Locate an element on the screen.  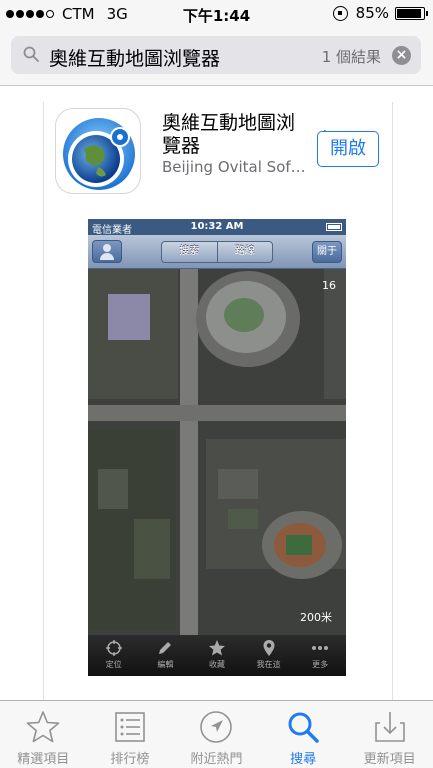
battery-percent: 85% is located at coordinates (372, 13).